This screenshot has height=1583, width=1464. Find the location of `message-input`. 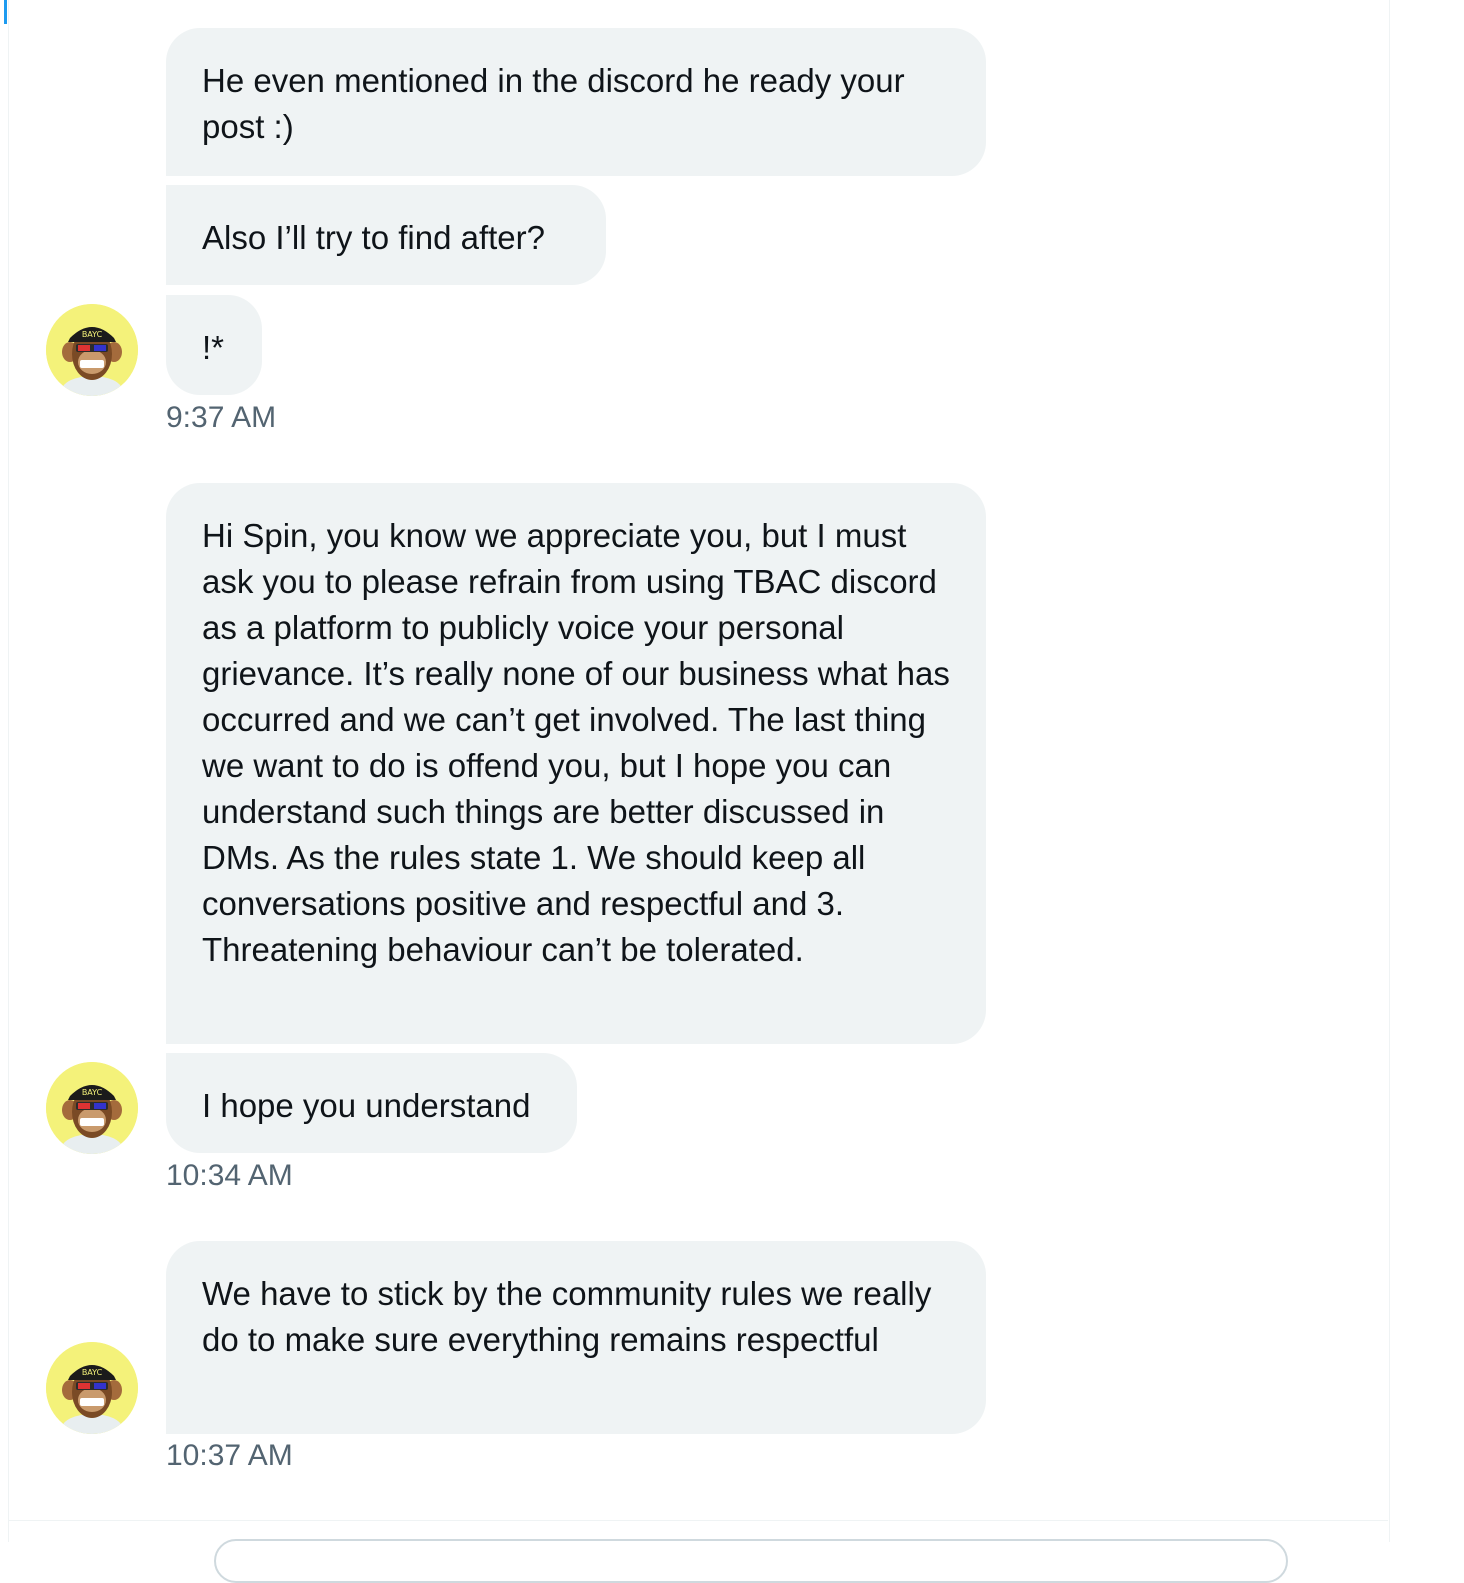

message-input is located at coordinates (751, 1561).